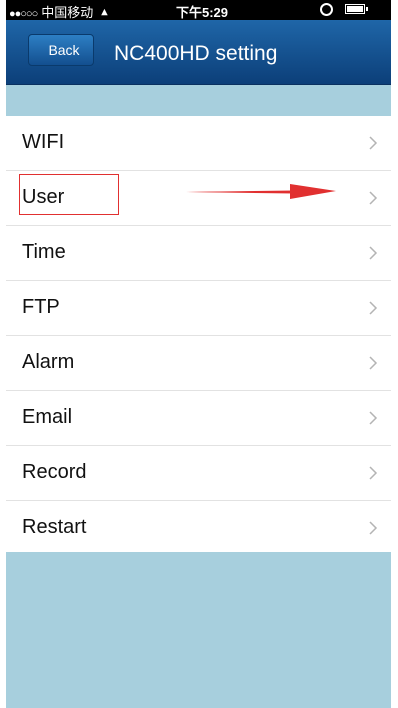 Image resolution: width=398 pixels, height=708 pixels. I want to click on menu-item-label: User, so click(43, 197).